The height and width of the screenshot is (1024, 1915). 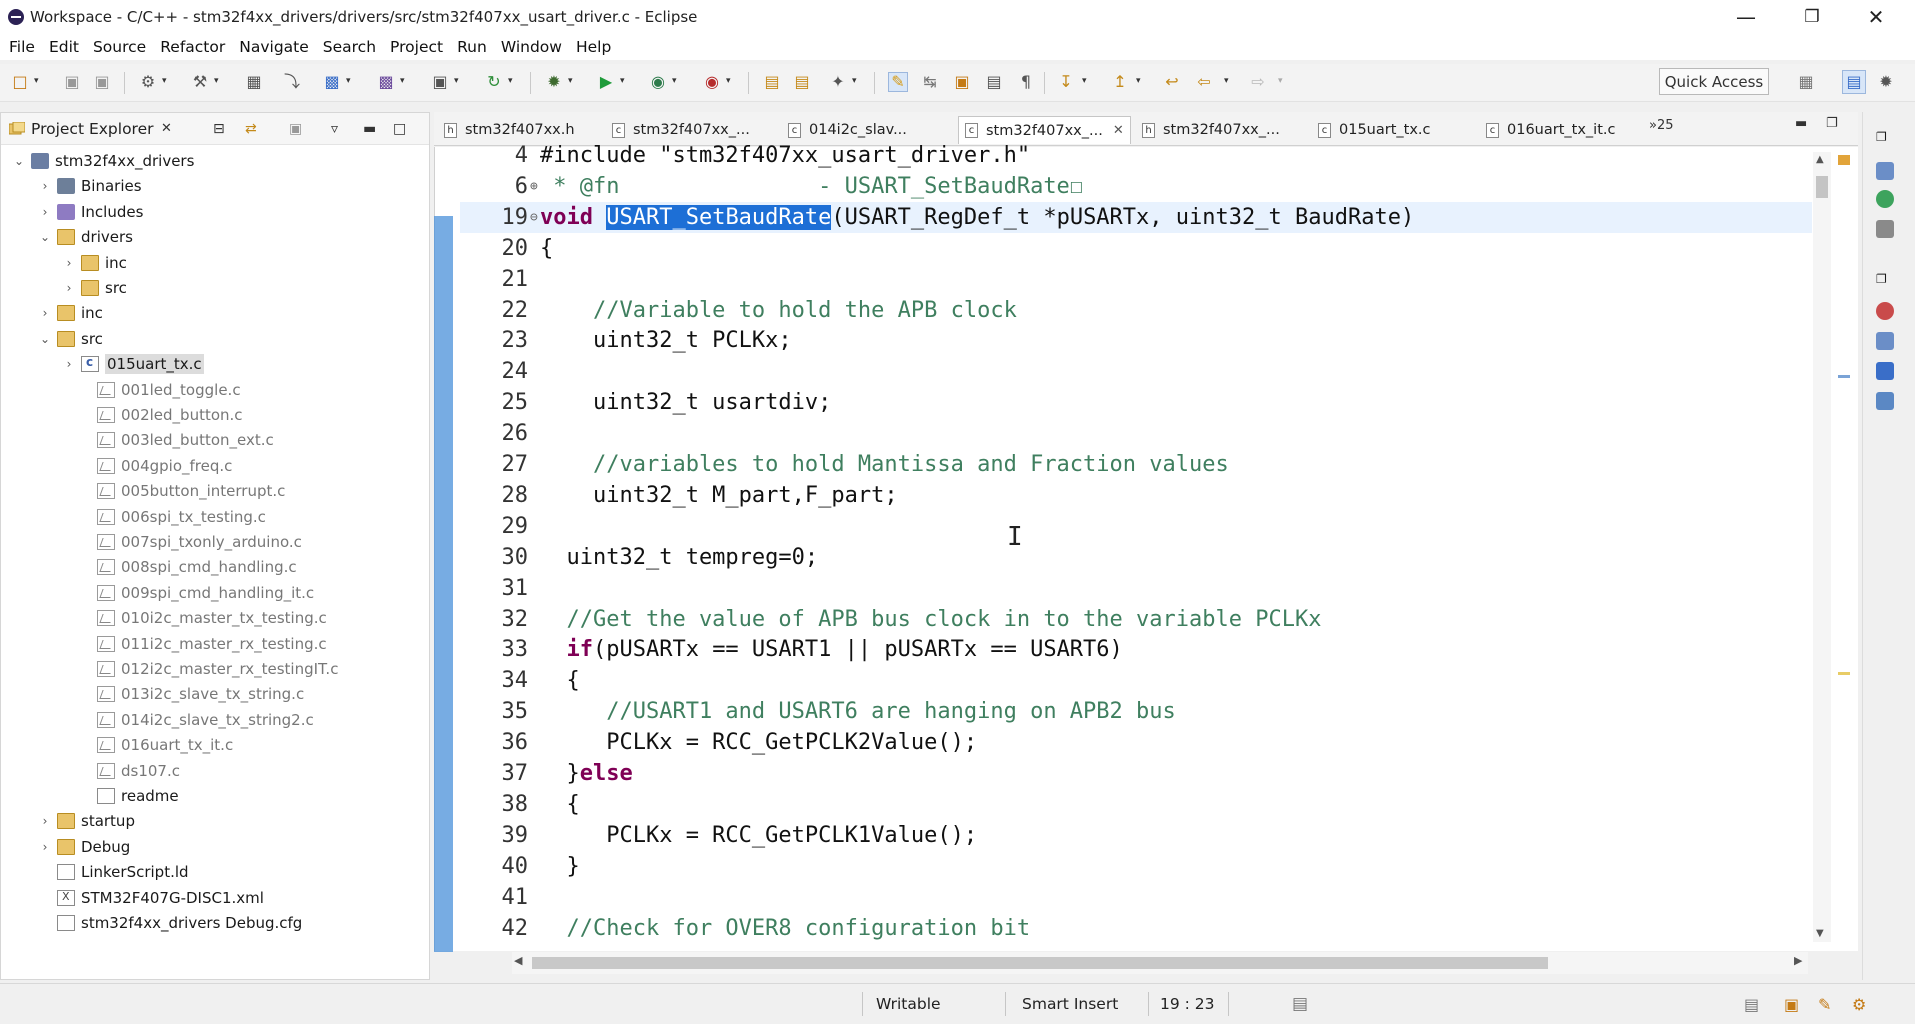 What do you see at coordinates (218, 82) in the screenshot?
I see `build-dropdown-icon: ▾` at bounding box center [218, 82].